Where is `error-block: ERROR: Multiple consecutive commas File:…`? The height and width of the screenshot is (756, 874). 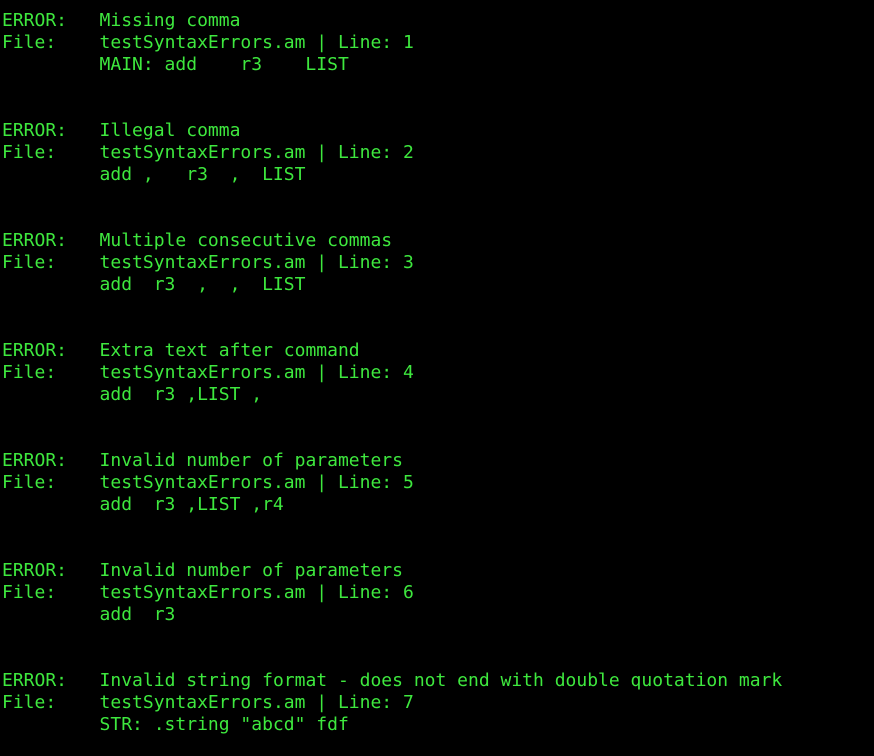 error-block: ERROR: Multiple consecutive commas File:… is located at coordinates (438, 285).